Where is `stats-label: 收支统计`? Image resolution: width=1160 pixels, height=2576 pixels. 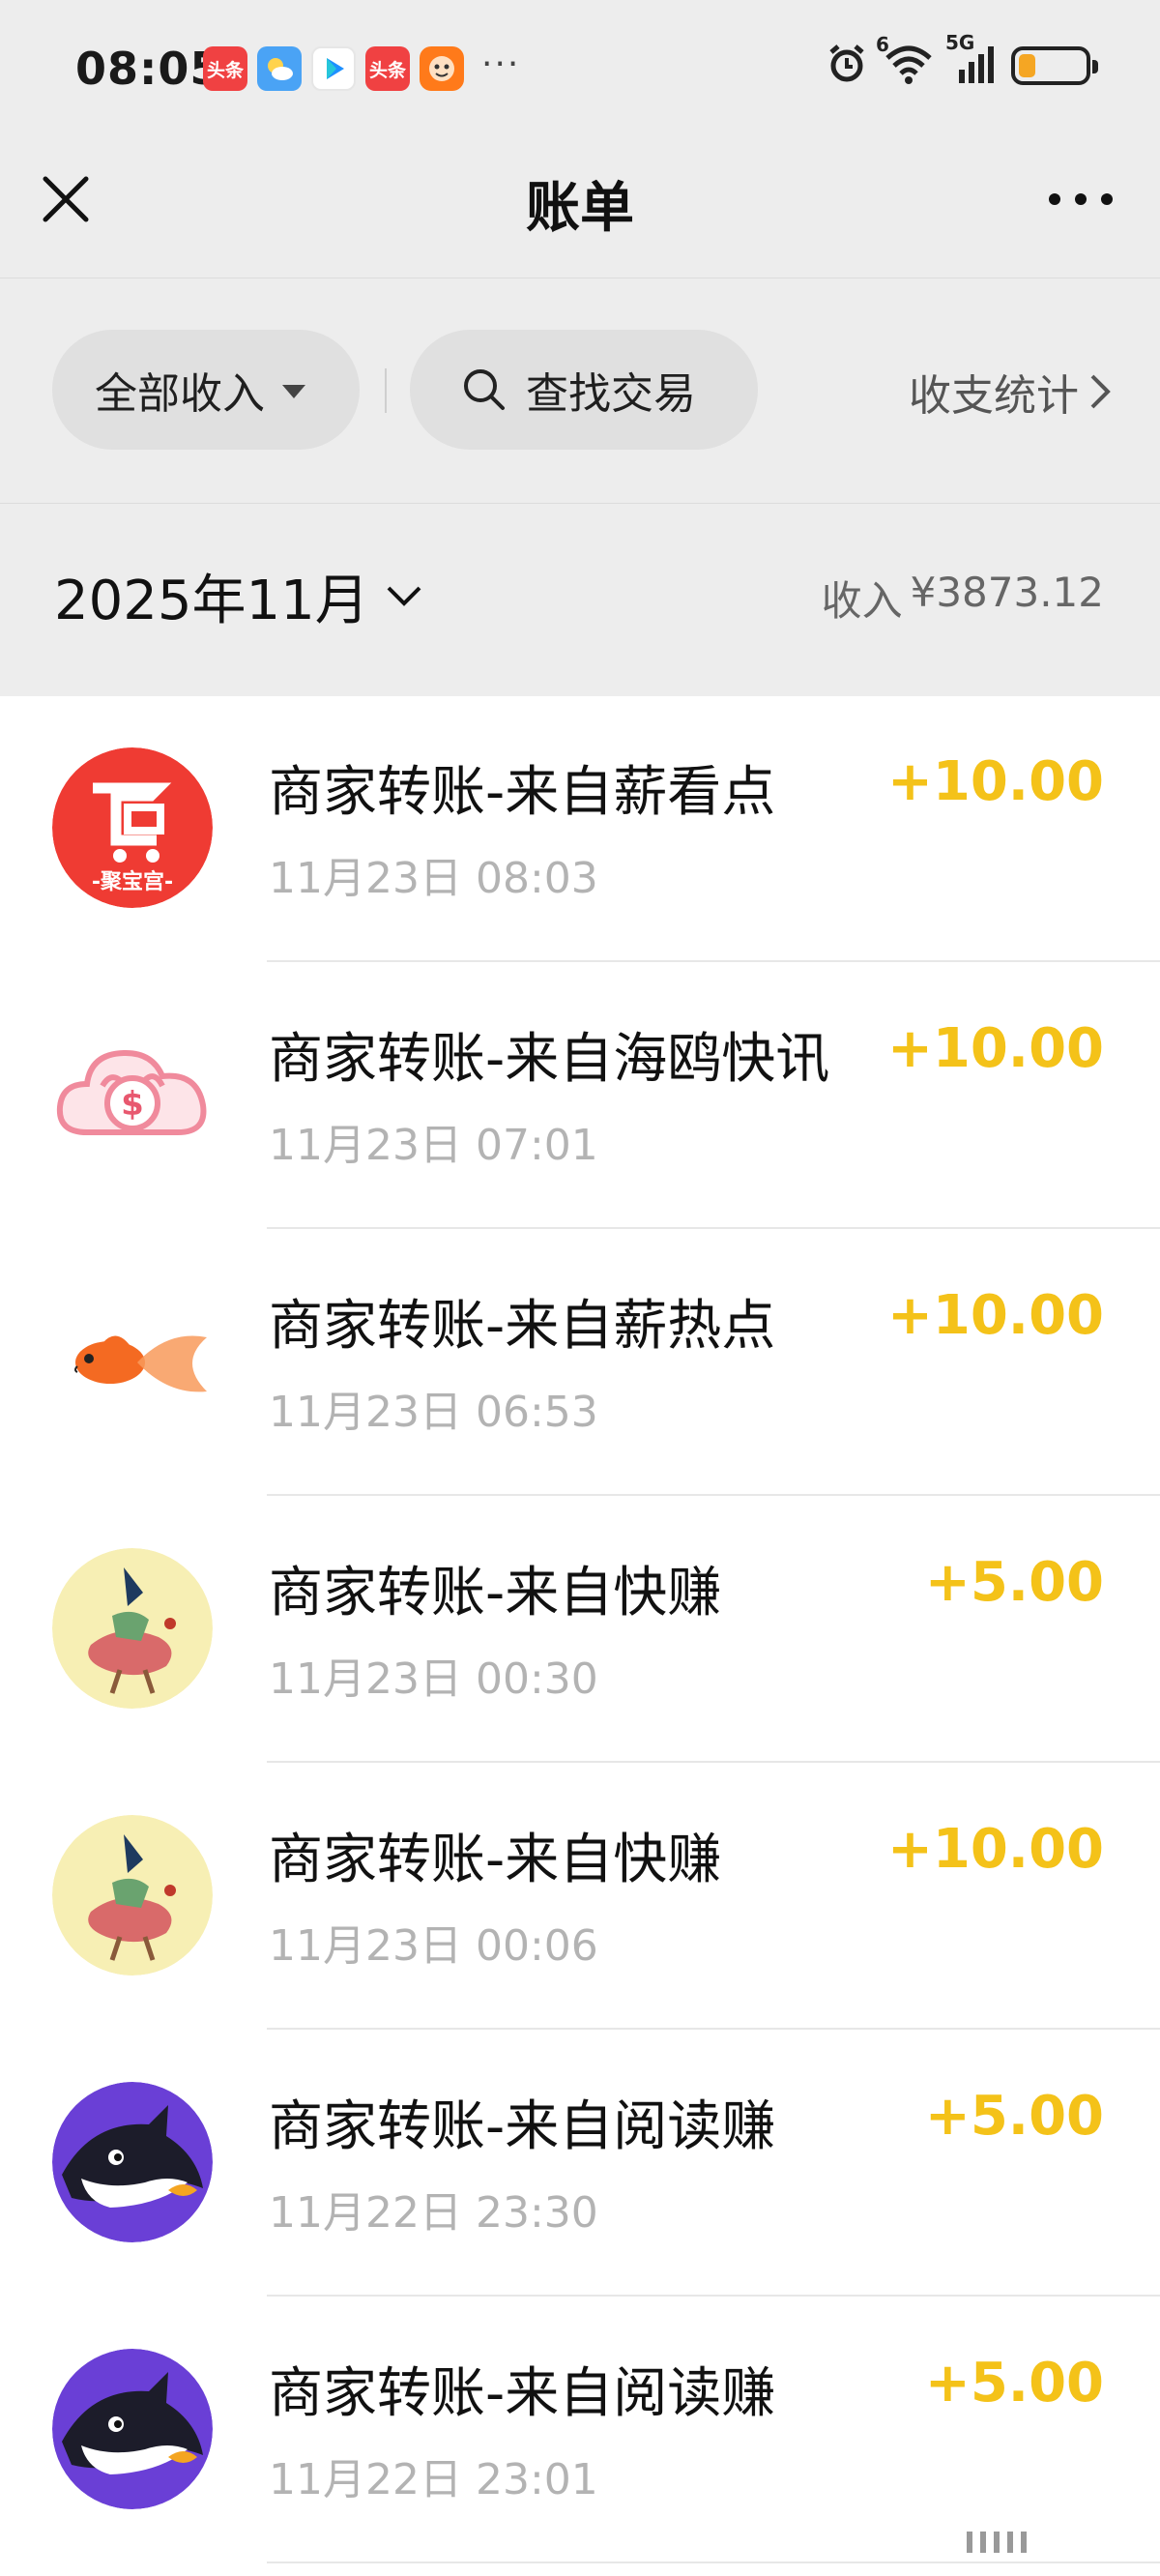 stats-label: 收支统计 is located at coordinates (994, 396).